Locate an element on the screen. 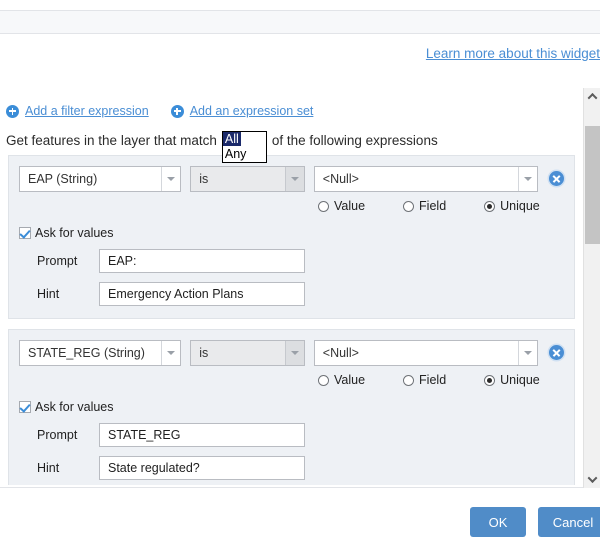 Image resolution: width=600 pixels, height=538 pixels. add-expression-set-button: Add an expression set is located at coordinates (242, 111).